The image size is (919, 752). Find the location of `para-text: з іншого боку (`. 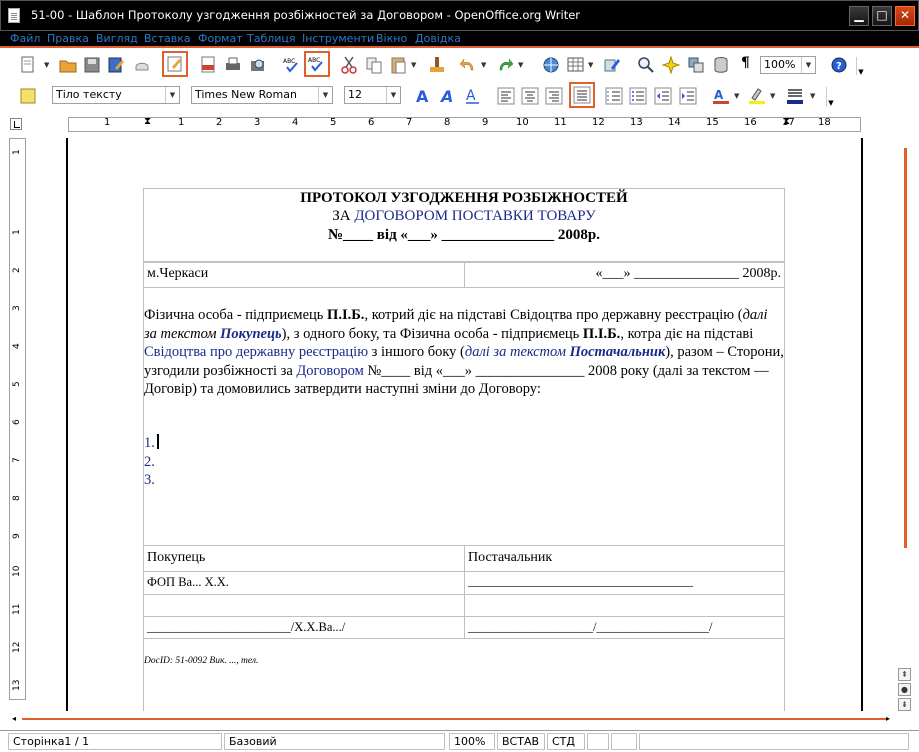

para-text: з іншого боку ( is located at coordinates (416, 352).